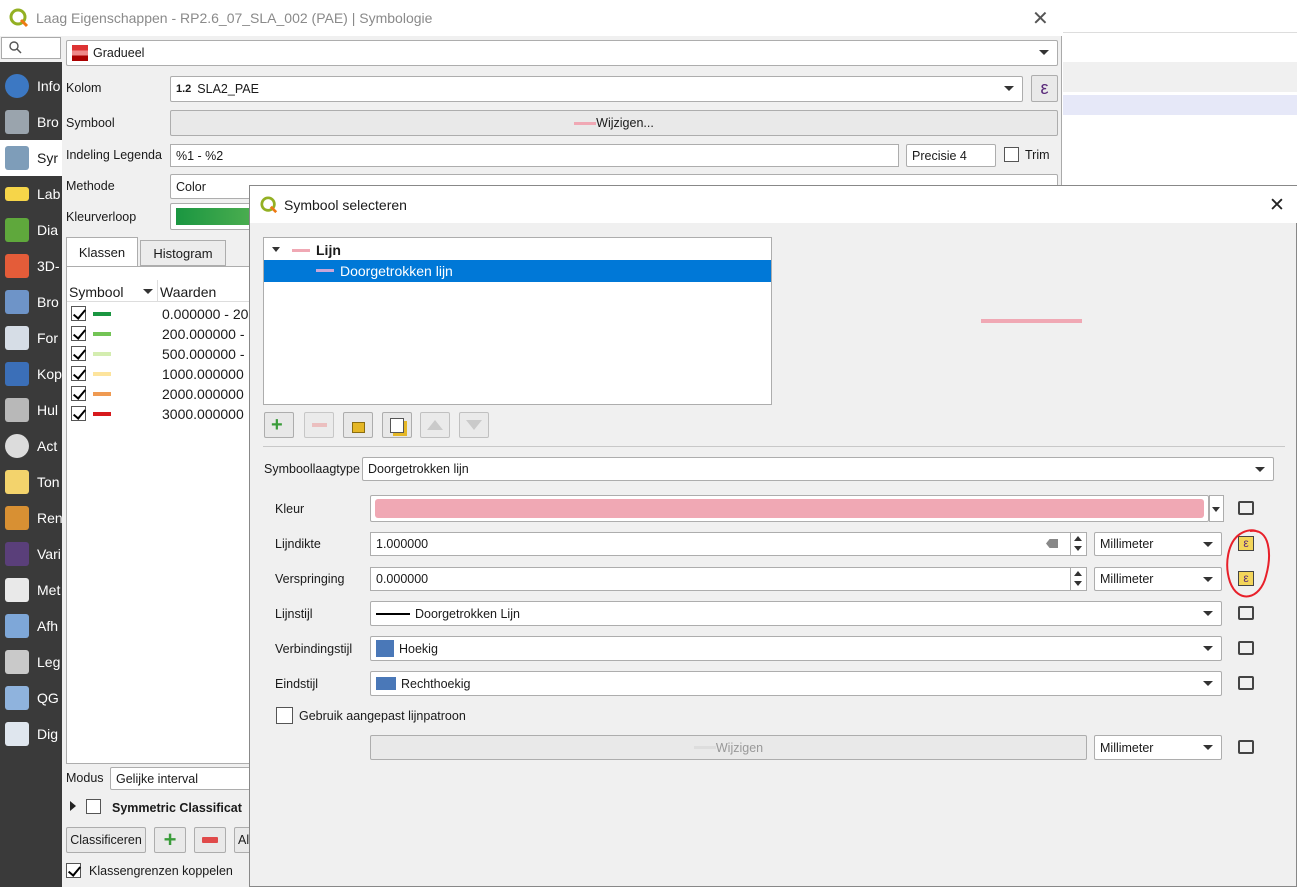 The width and height of the screenshot is (1297, 887). Describe the element at coordinates (31, 734) in the screenshot. I see `sidebar-item-digitaliseren: Dig` at that location.